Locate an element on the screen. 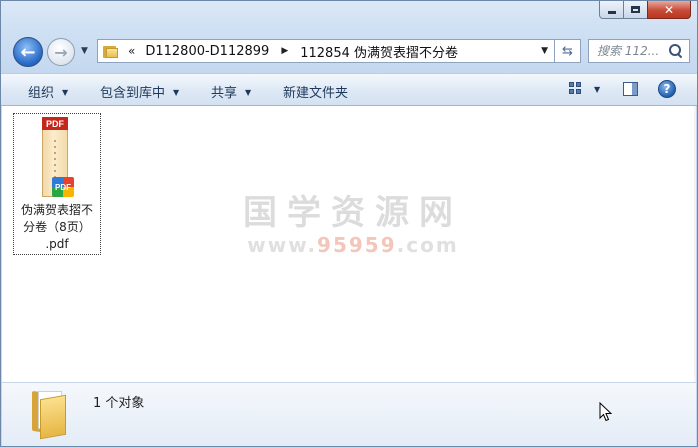  watermark: 国学资源网 www.95959.com is located at coordinates (353, 225).